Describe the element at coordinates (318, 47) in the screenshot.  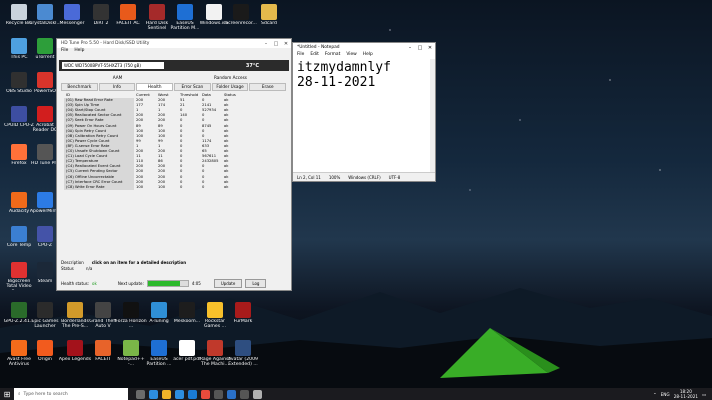
I see `notepad-title: *Untitled - Notepad` at that location.